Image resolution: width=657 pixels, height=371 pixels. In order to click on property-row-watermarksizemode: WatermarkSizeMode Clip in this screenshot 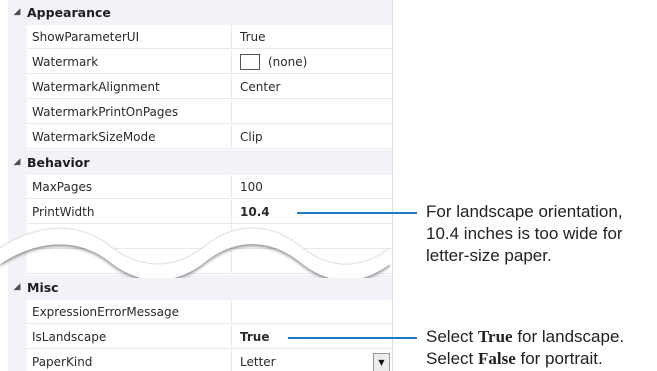, I will do `click(200, 137)`.